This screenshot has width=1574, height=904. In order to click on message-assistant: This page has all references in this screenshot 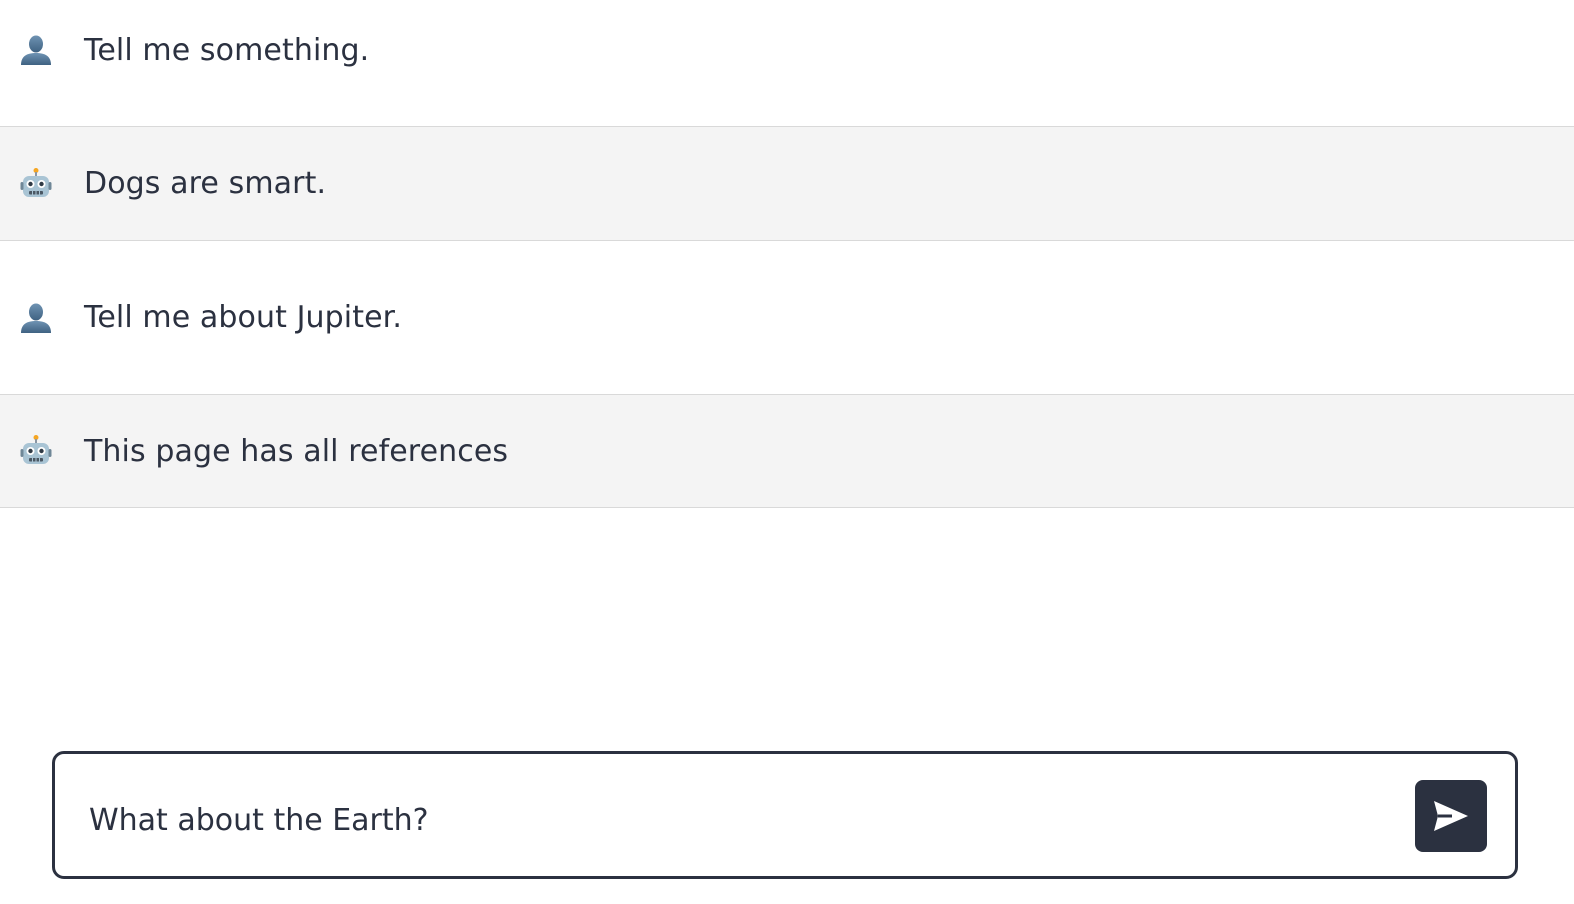, I will do `click(787, 451)`.